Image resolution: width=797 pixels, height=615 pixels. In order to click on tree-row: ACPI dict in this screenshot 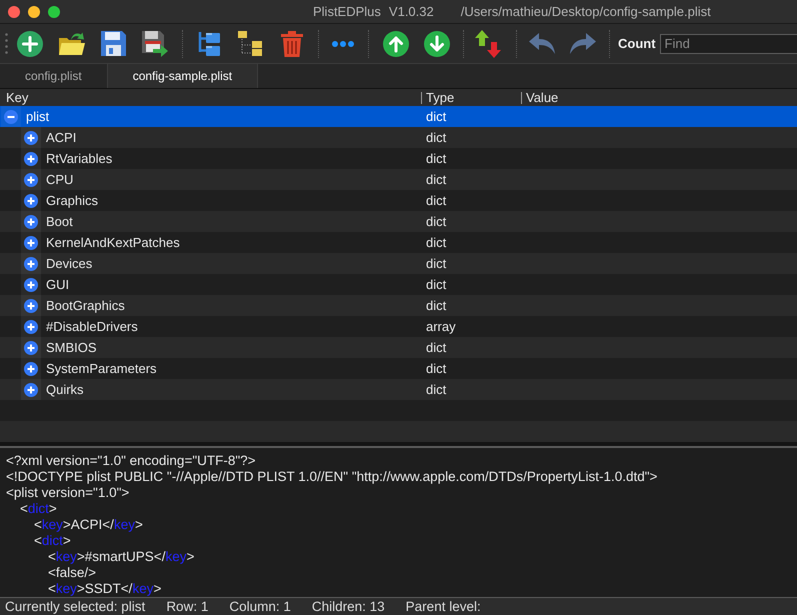, I will do `click(398, 137)`.